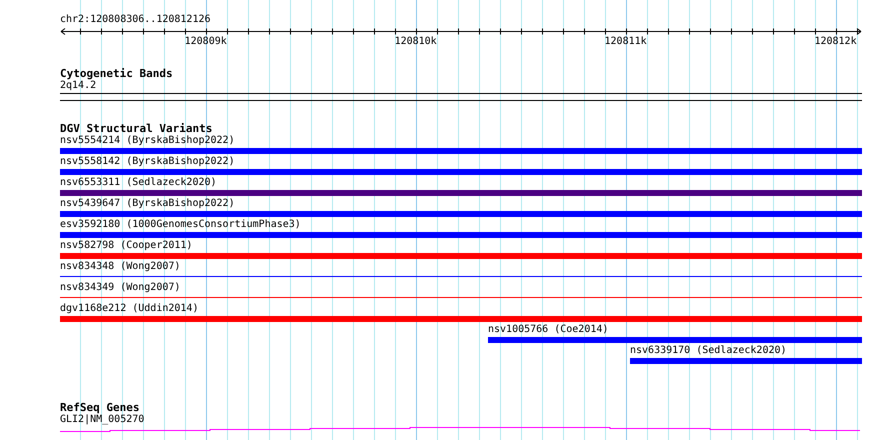 Image resolution: width=890 pixels, height=440 pixels. I want to click on track-title: DGV Structural Variants, so click(136, 129).